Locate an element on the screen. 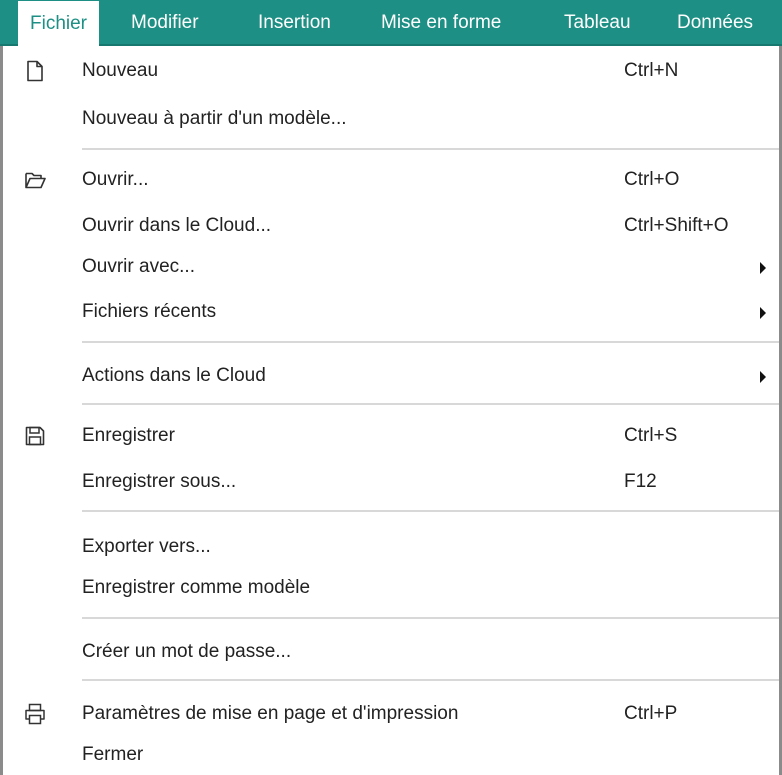 The width and height of the screenshot is (782, 775). menu-item-enregistrer: Enregistrer Ctrl+S is located at coordinates (391, 436).